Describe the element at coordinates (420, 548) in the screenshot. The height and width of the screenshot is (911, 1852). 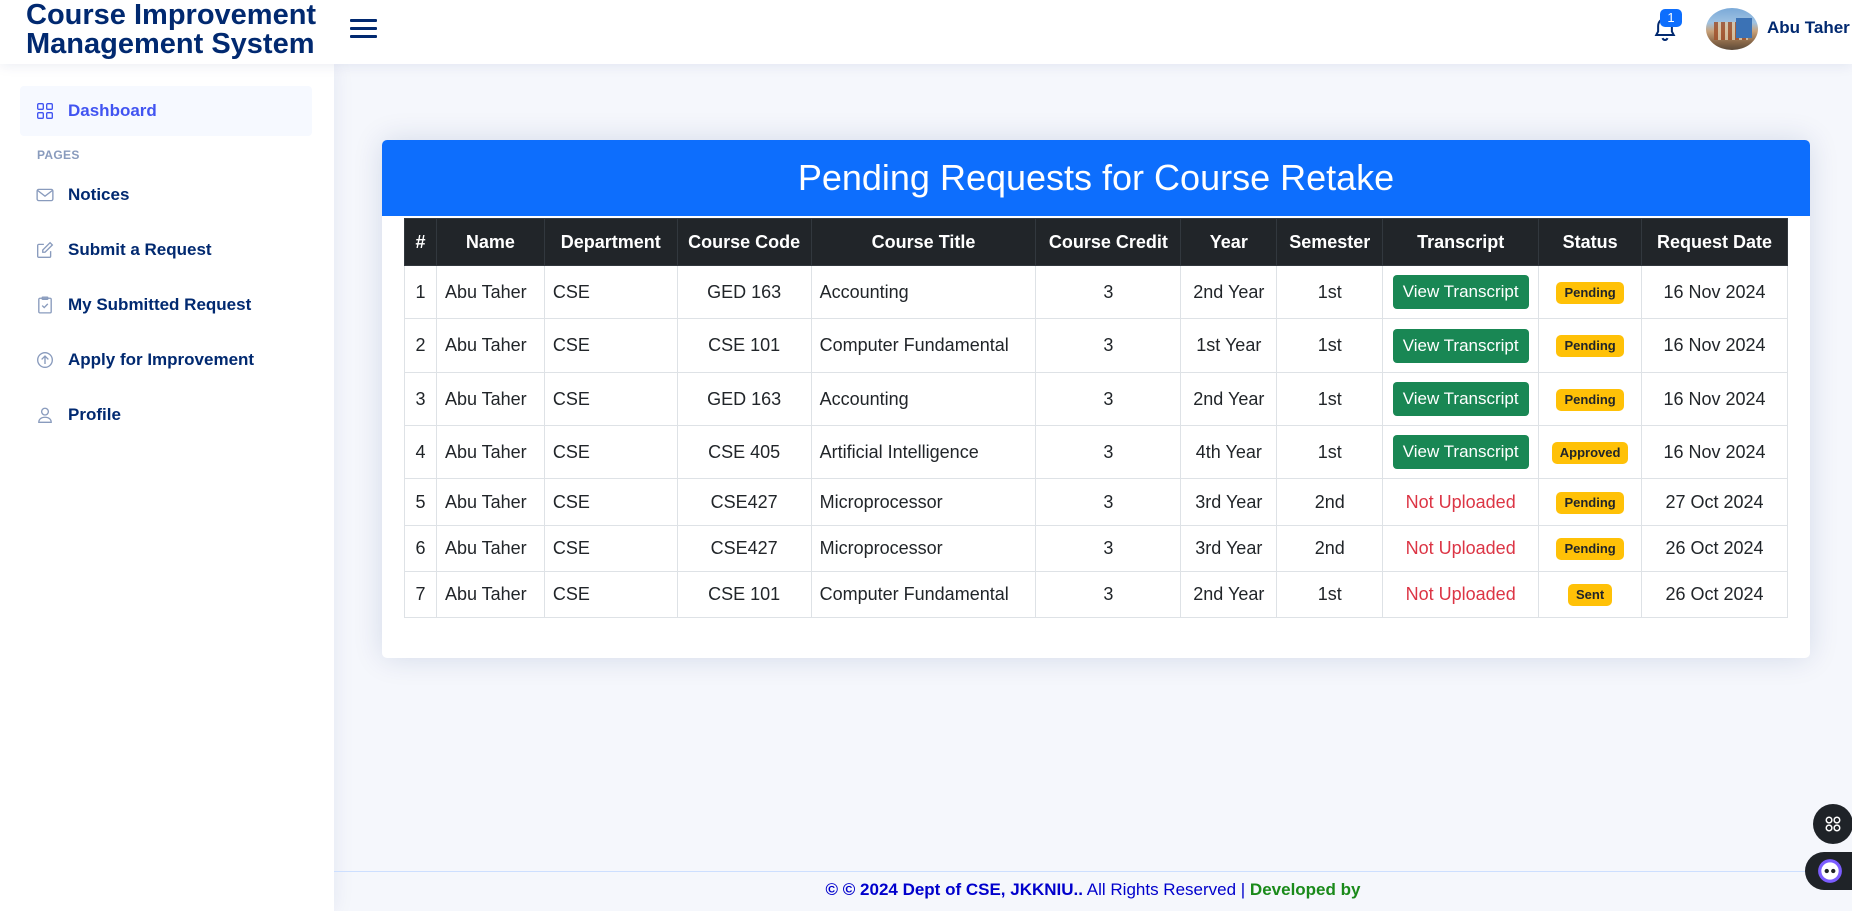
I see `cell-index: 6` at that location.